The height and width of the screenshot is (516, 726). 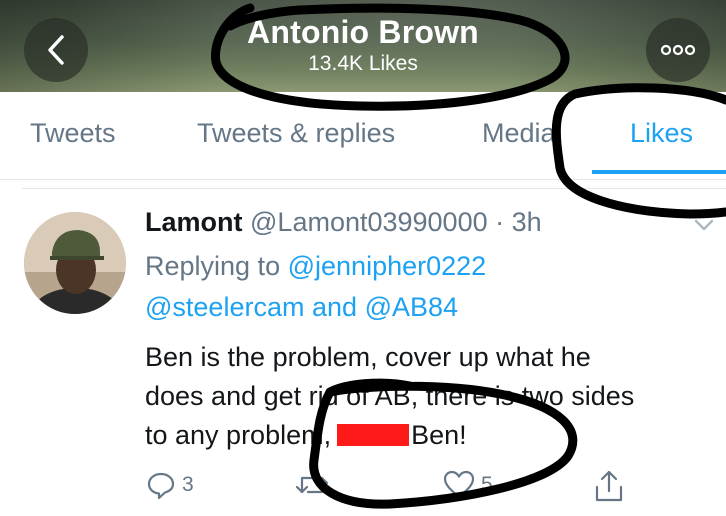 I want to click on ellipsis-icon, so click(x=678, y=50).